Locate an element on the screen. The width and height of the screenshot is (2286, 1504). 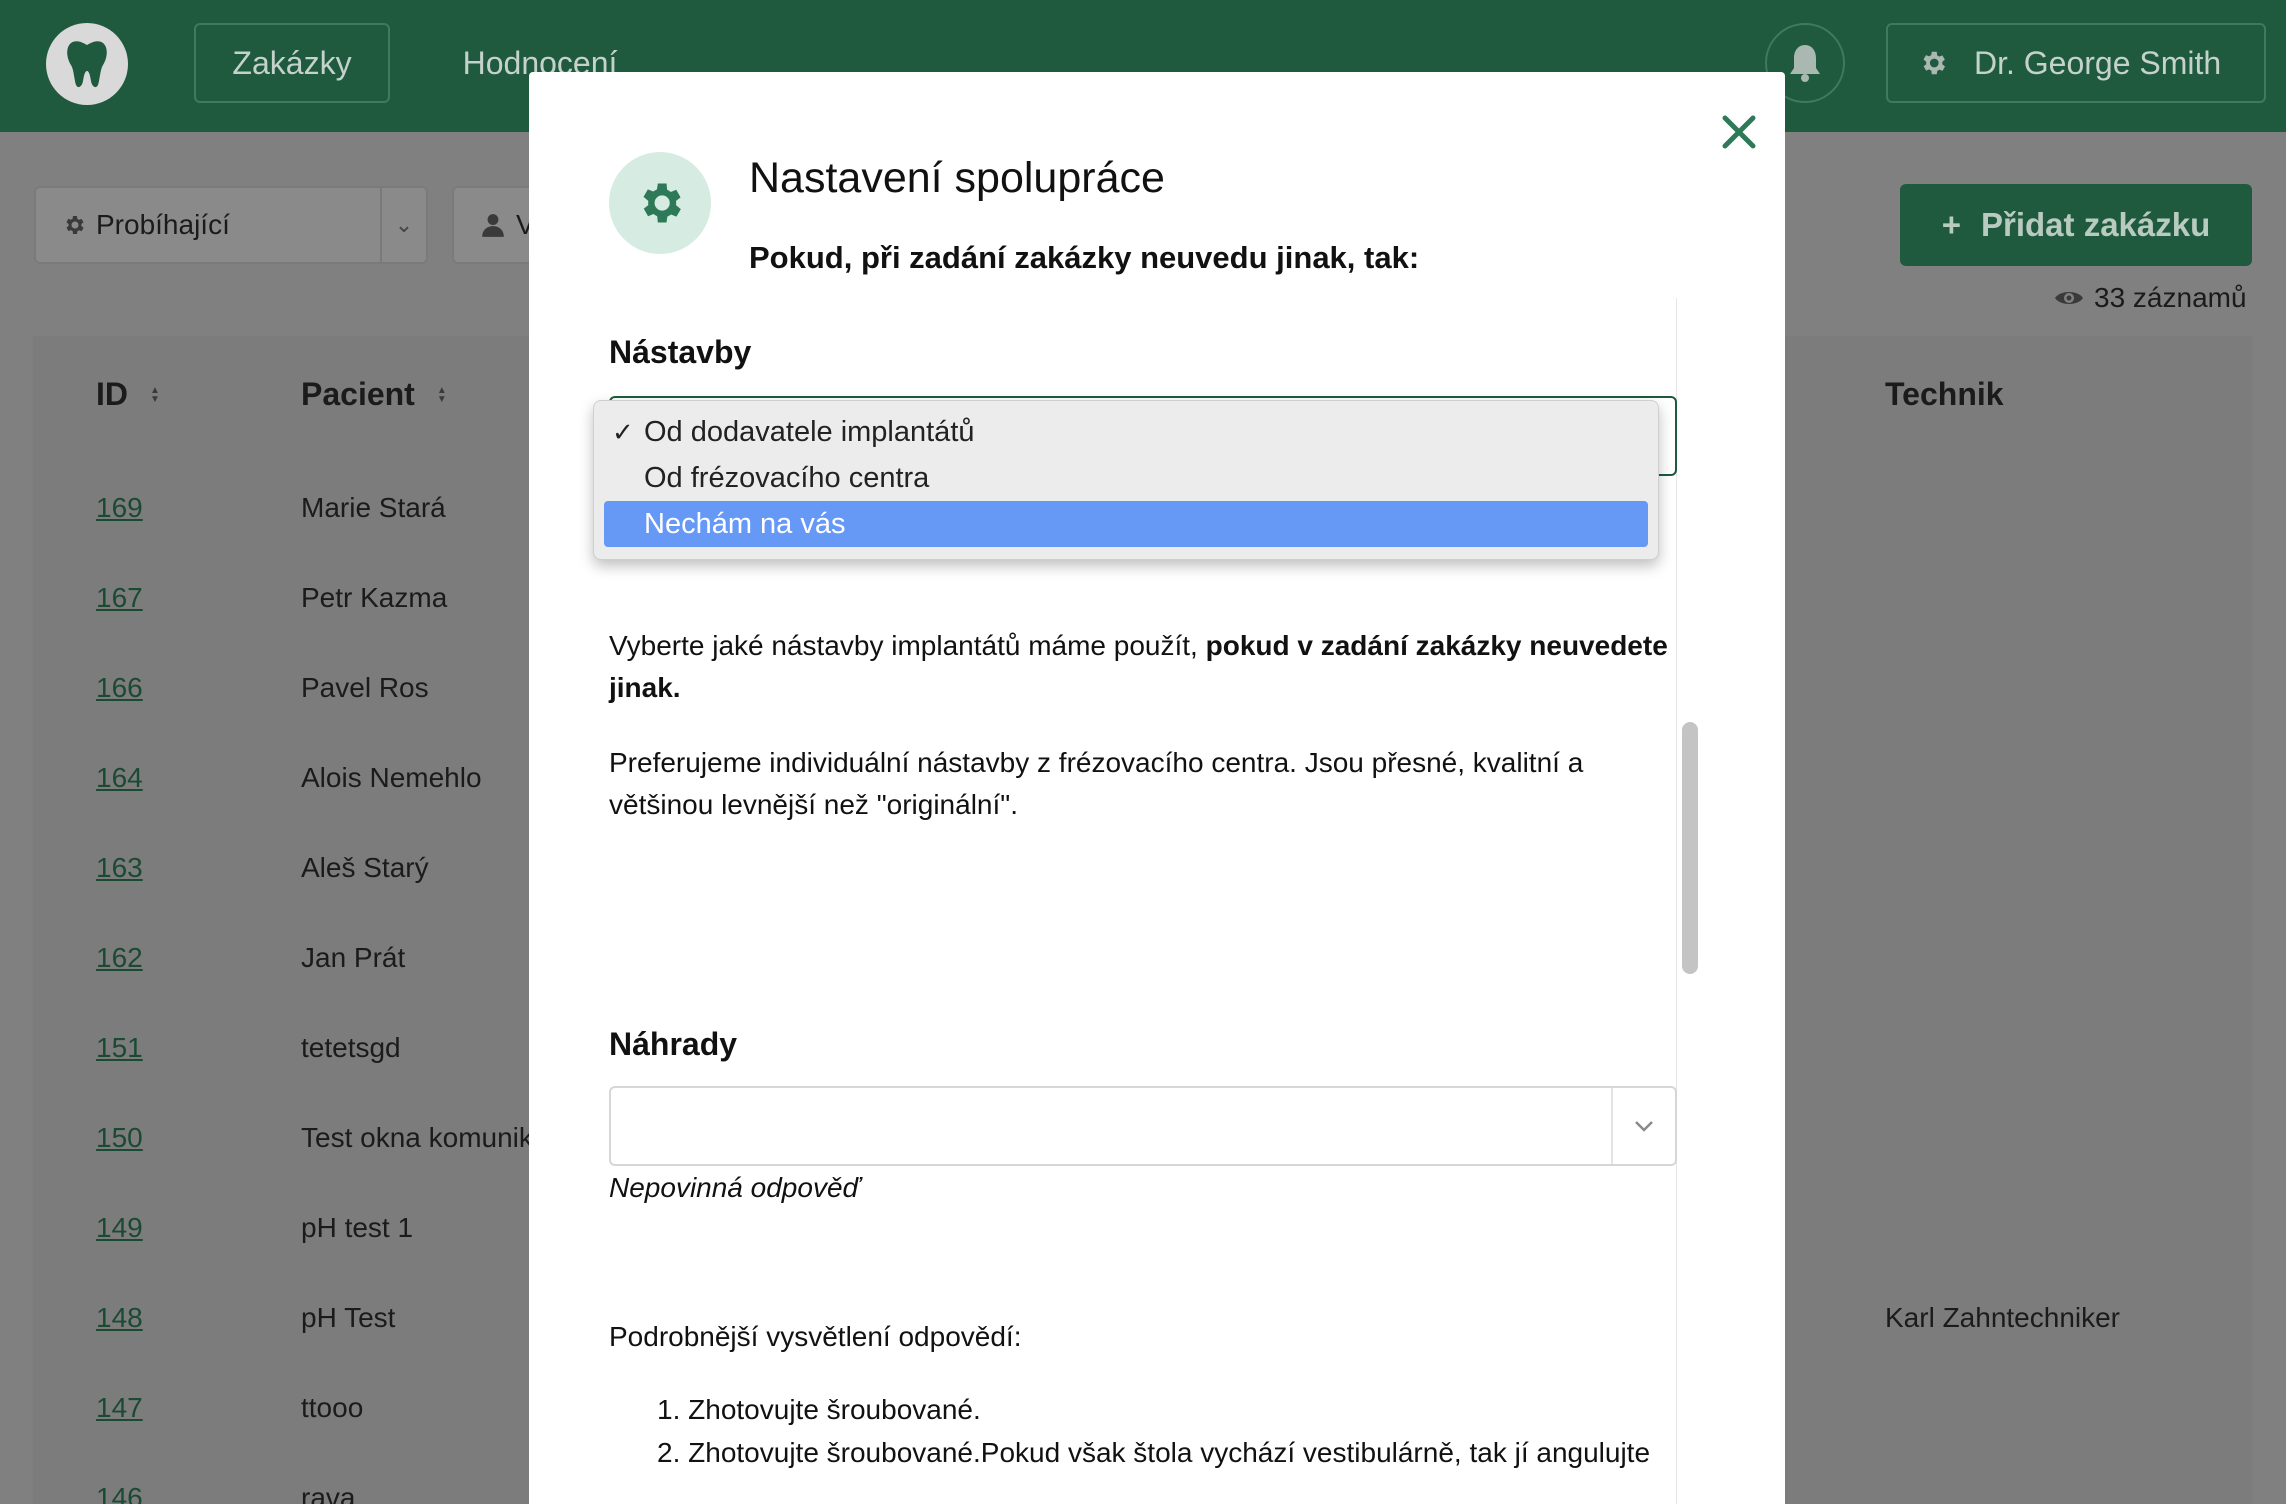
modal-title: Nastavení spolupráce is located at coordinates (957, 178).